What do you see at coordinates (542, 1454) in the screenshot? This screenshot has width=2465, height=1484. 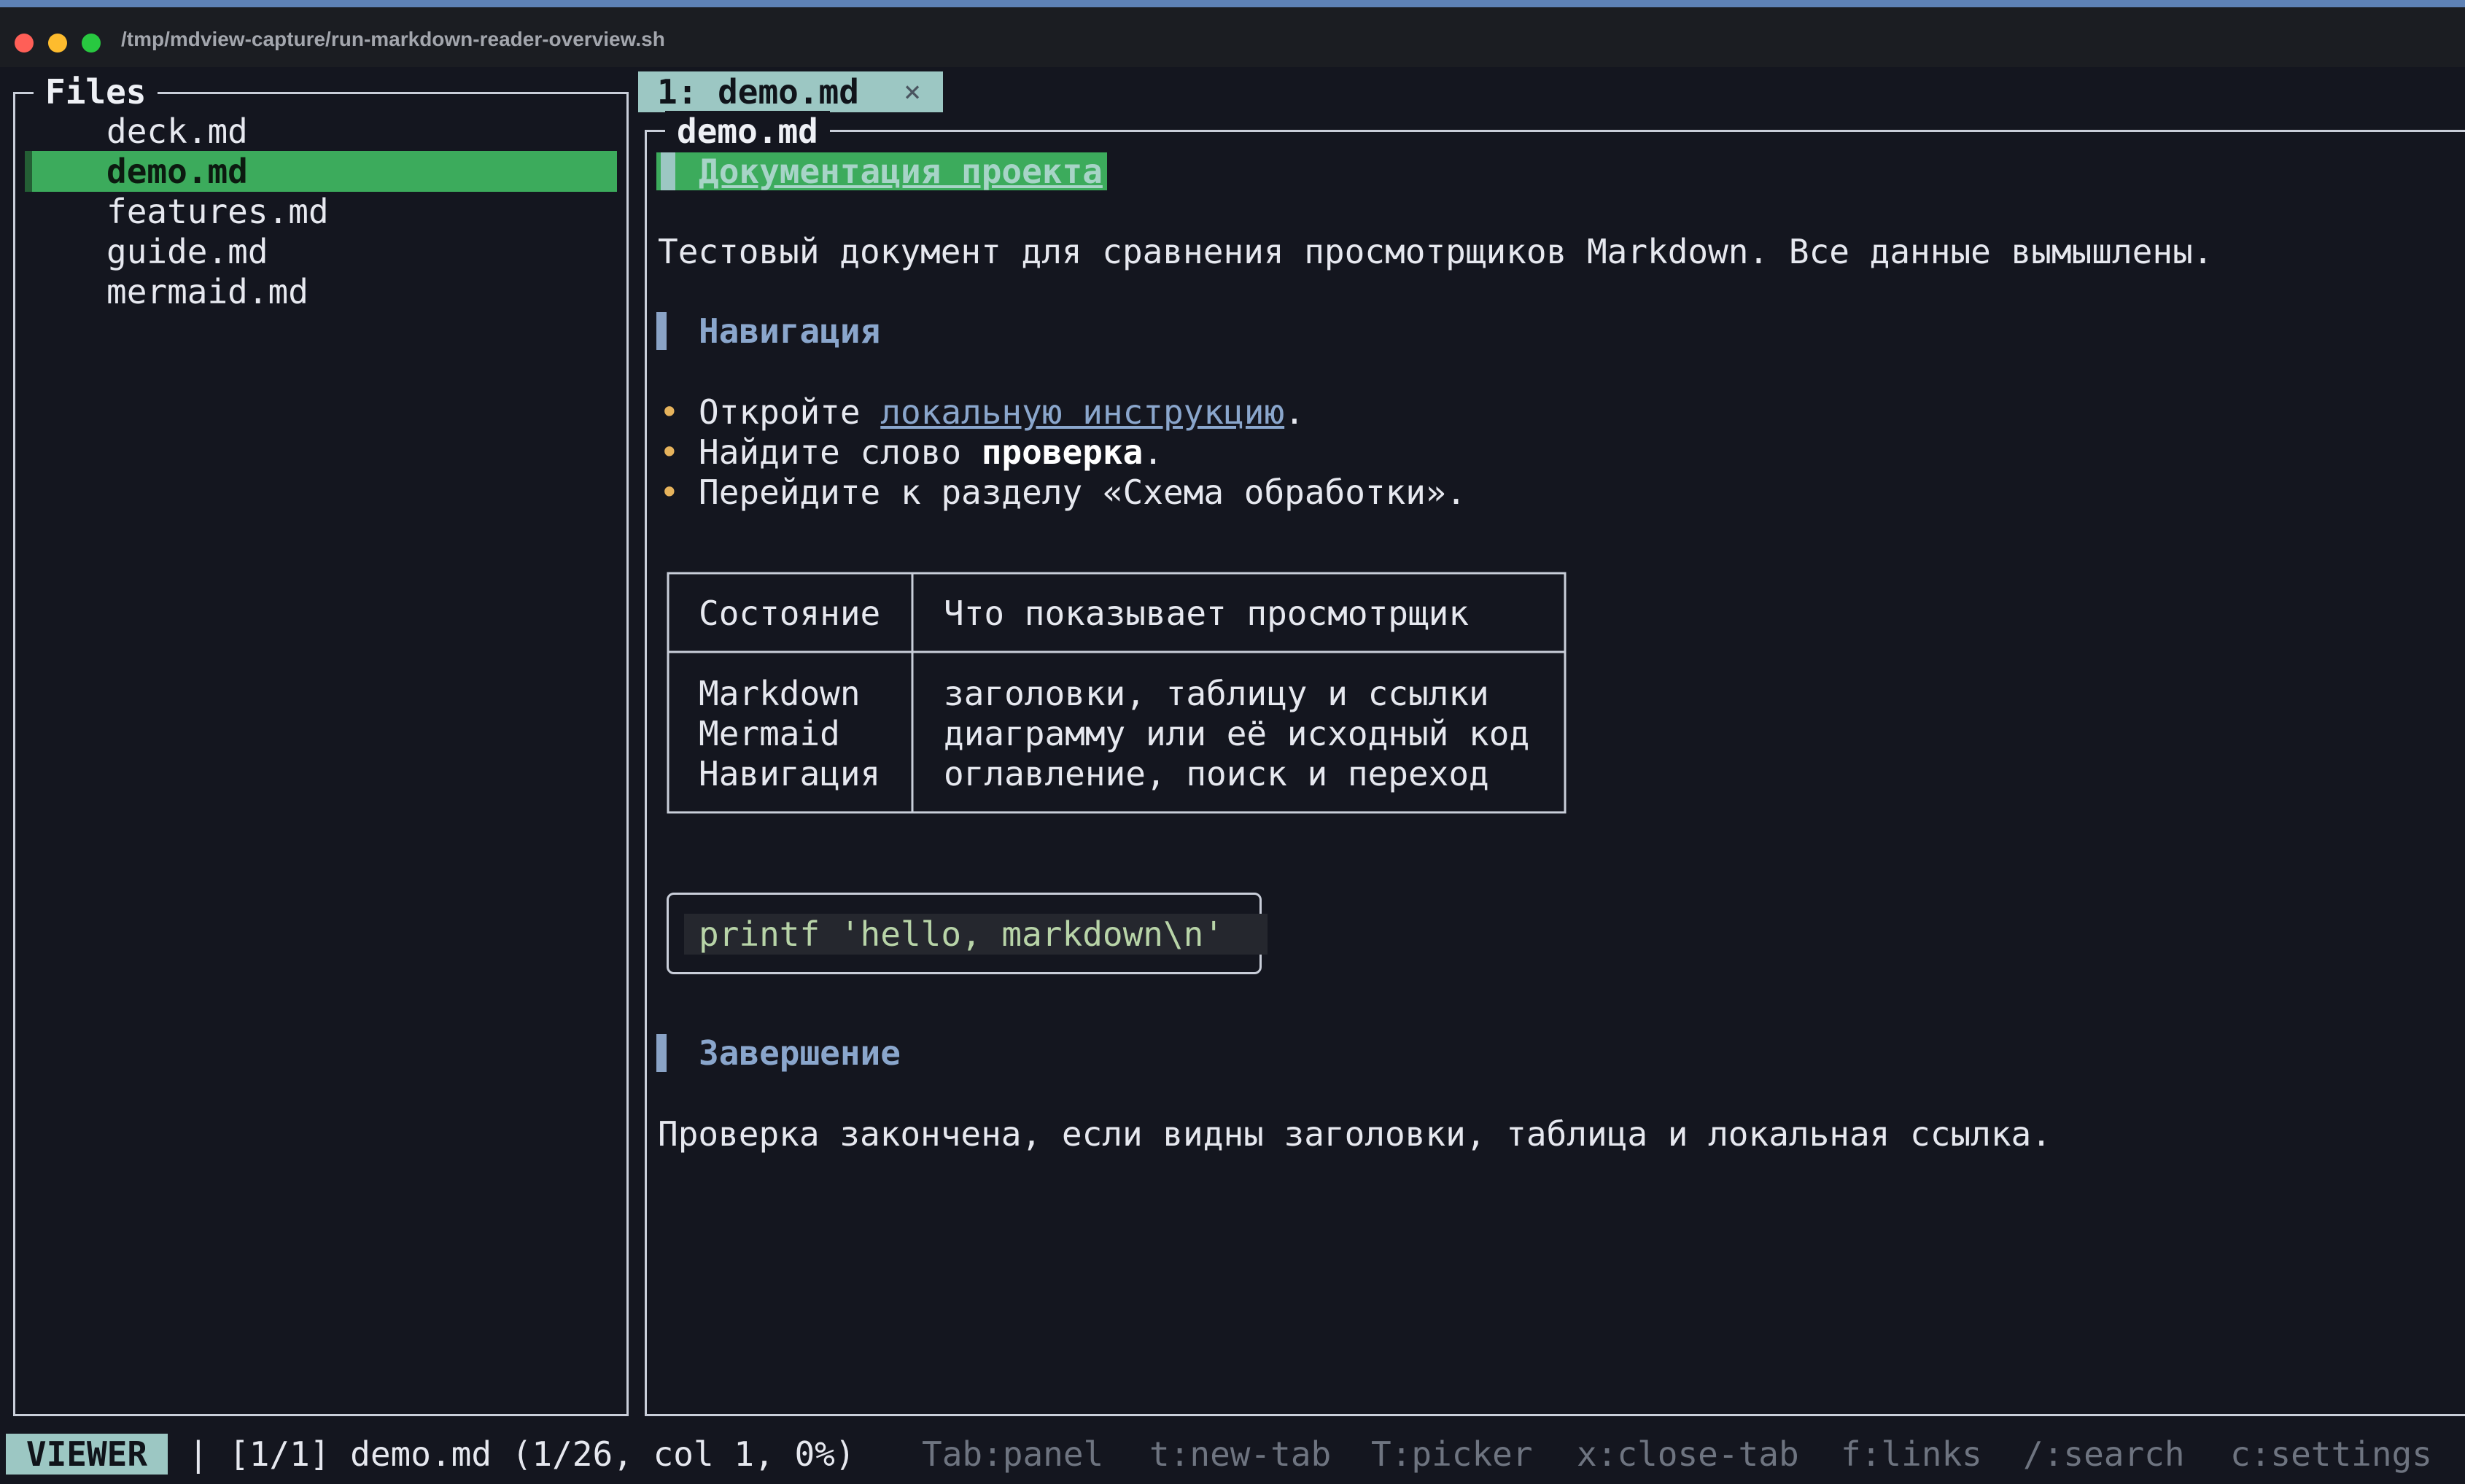 I see `status-position: [1/1] demo.md (1/26, col 1, 0%)` at bounding box center [542, 1454].